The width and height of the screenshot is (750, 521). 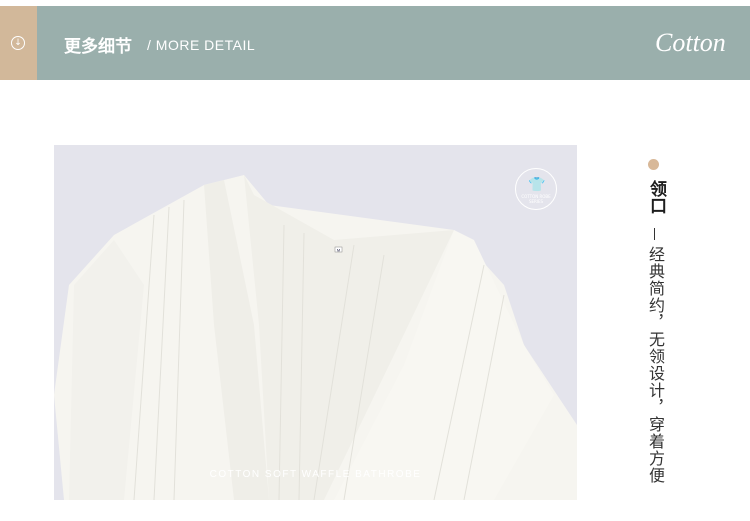 I want to click on arrow-down-circle-icon: ↓, so click(x=18, y=43).